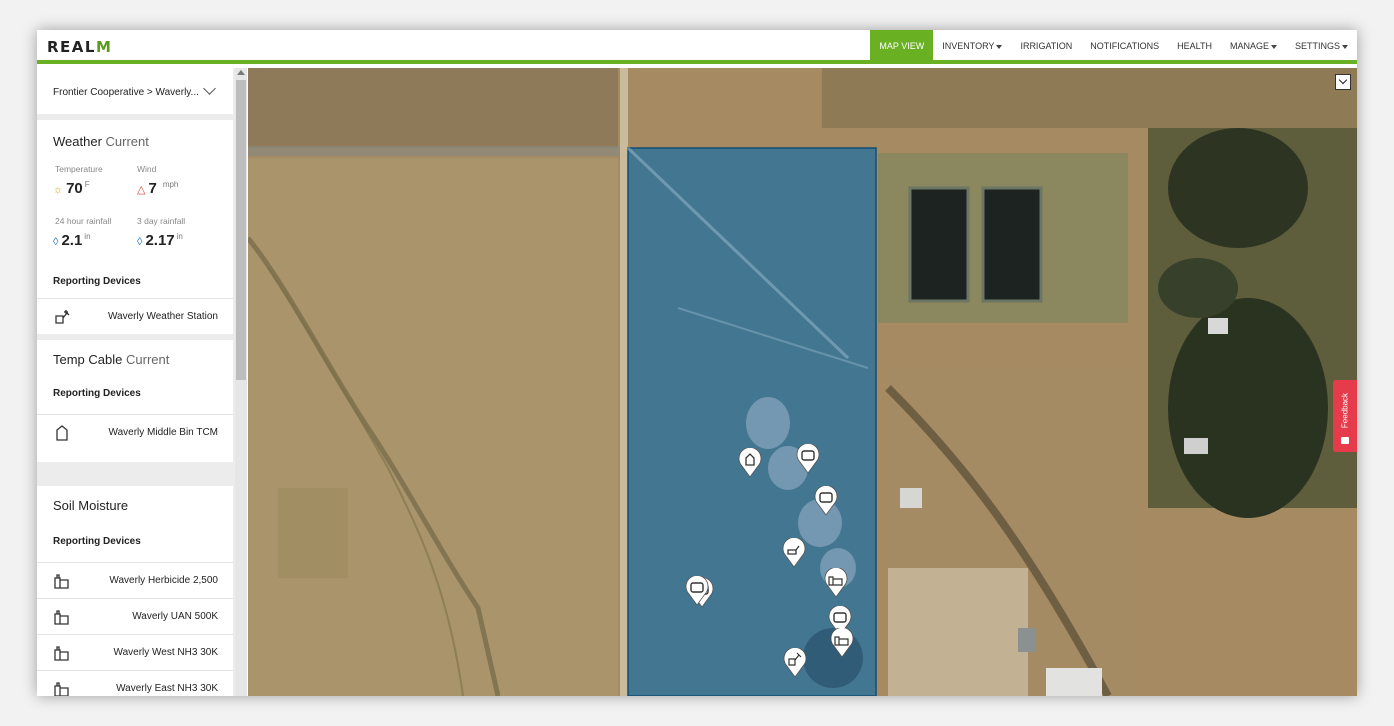 Image resolution: width=1394 pixels, height=726 pixels. Describe the element at coordinates (167, 688) in the screenshot. I see `device-name: Waverly East NH3 30K` at that location.